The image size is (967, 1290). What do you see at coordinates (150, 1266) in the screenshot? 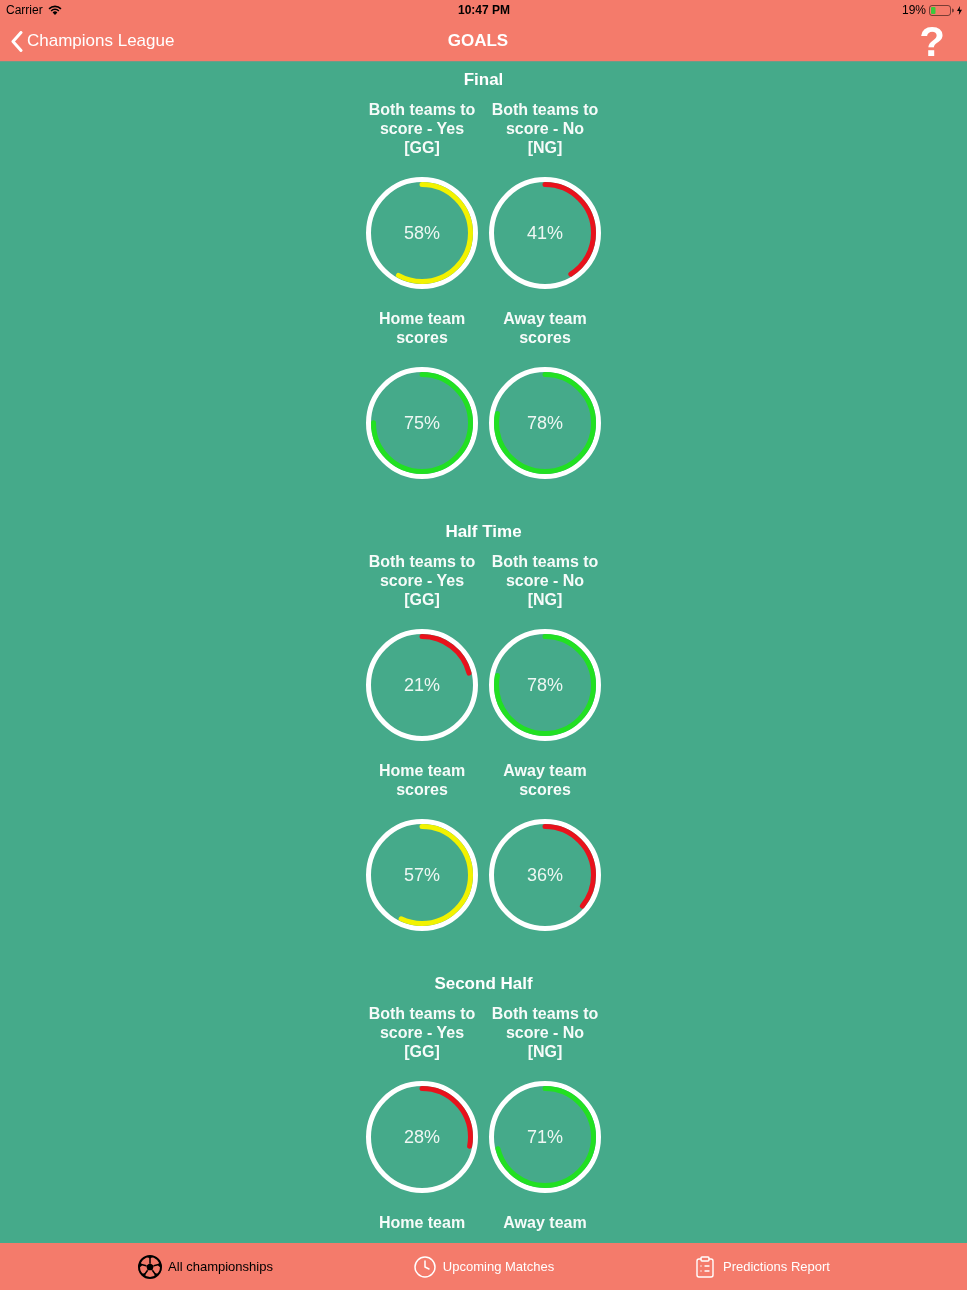
I see `soccer-ball-icon` at bounding box center [150, 1266].